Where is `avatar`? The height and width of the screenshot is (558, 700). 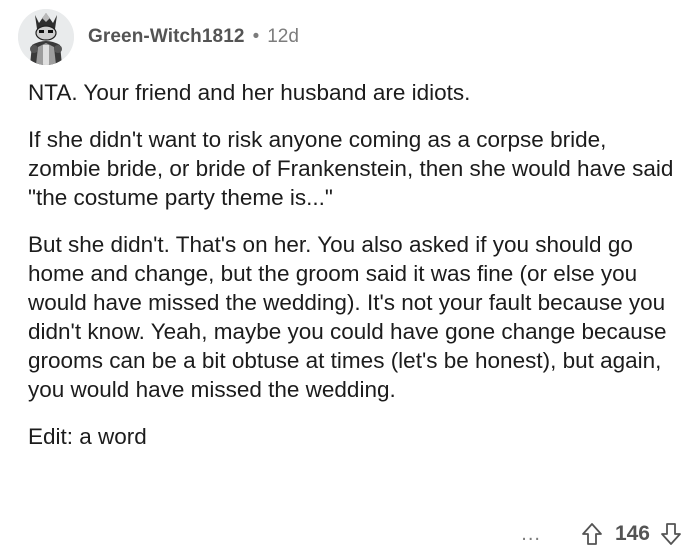
avatar is located at coordinates (46, 37).